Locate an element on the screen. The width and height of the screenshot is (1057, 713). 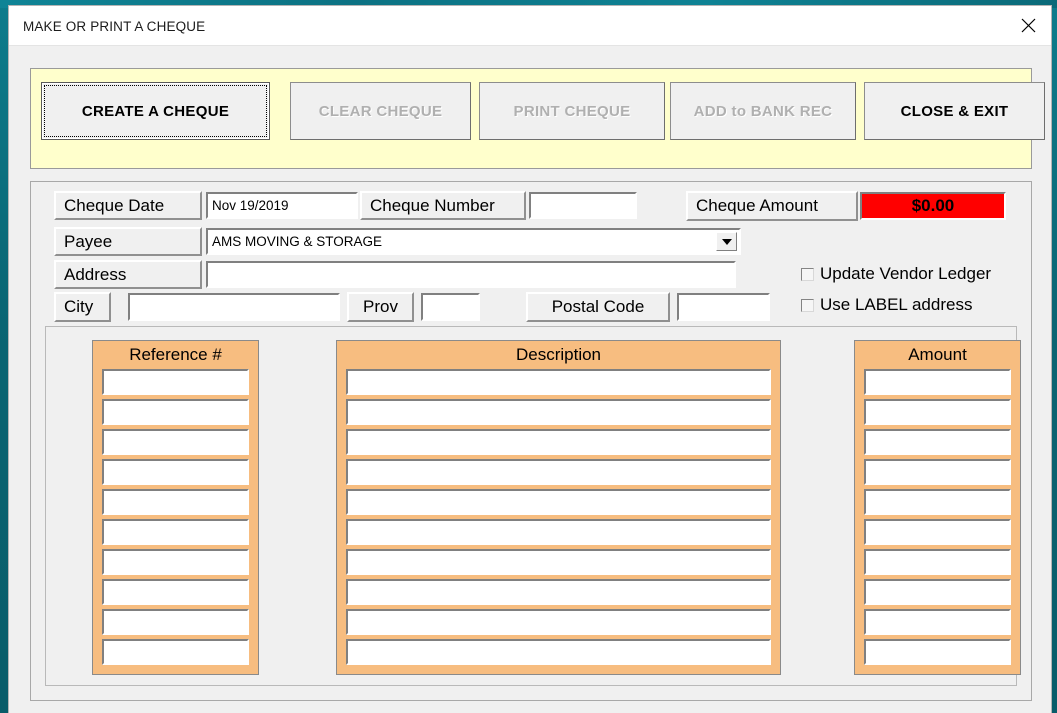
use-label-address-label: Use LABEL address is located at coordinates (896, 304).